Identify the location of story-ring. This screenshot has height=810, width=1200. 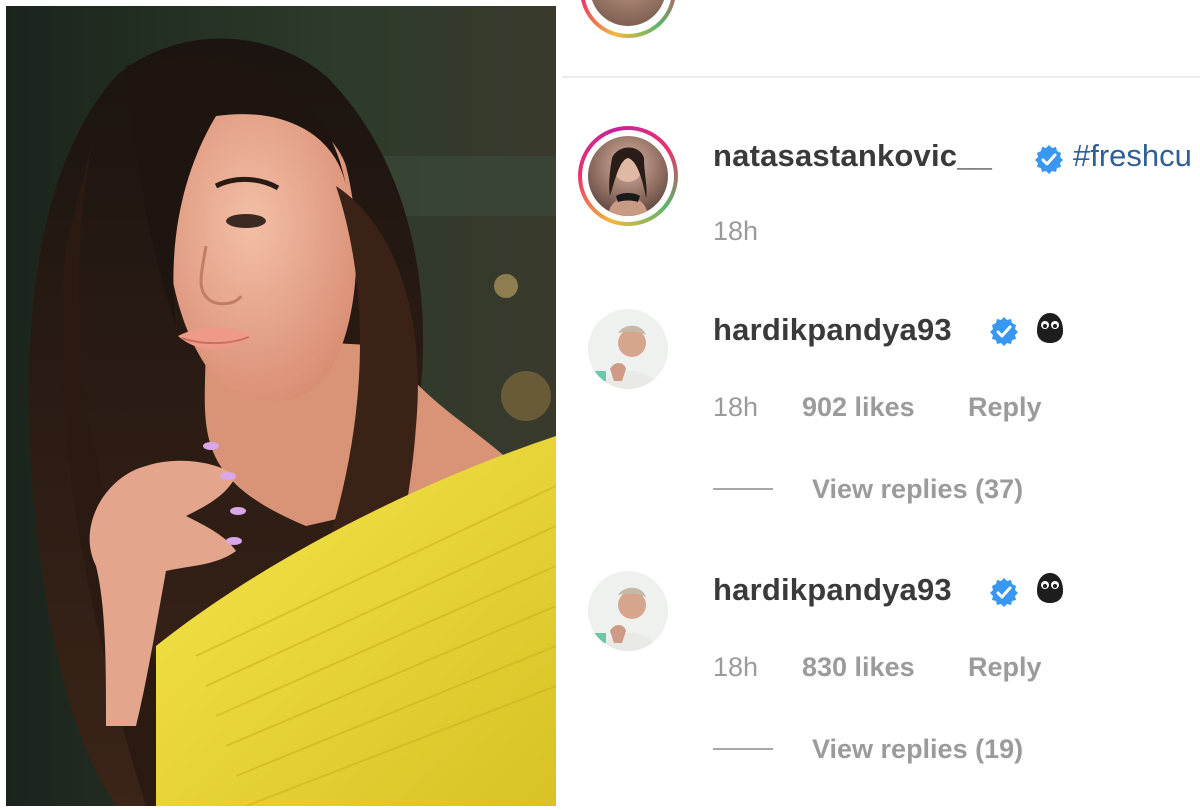
(628, 176).